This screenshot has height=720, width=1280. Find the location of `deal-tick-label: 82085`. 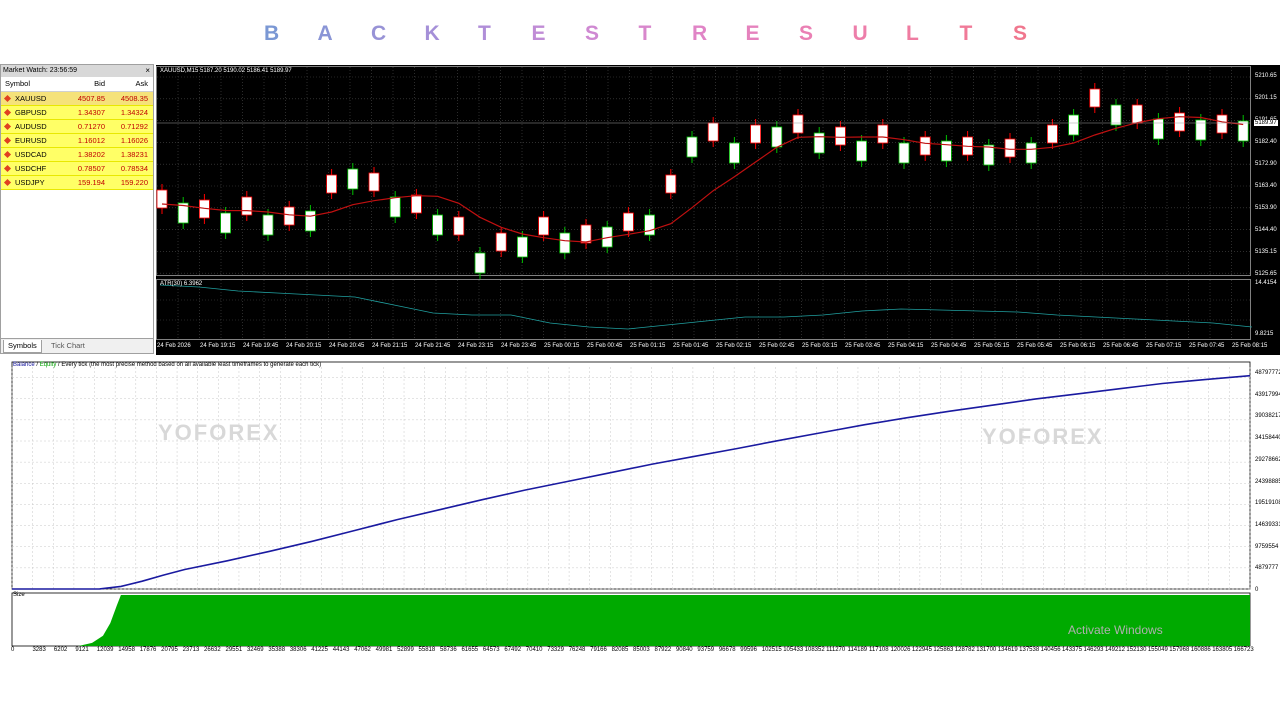

deal-tick-label: 82085 is located at coordinates (620, 650).